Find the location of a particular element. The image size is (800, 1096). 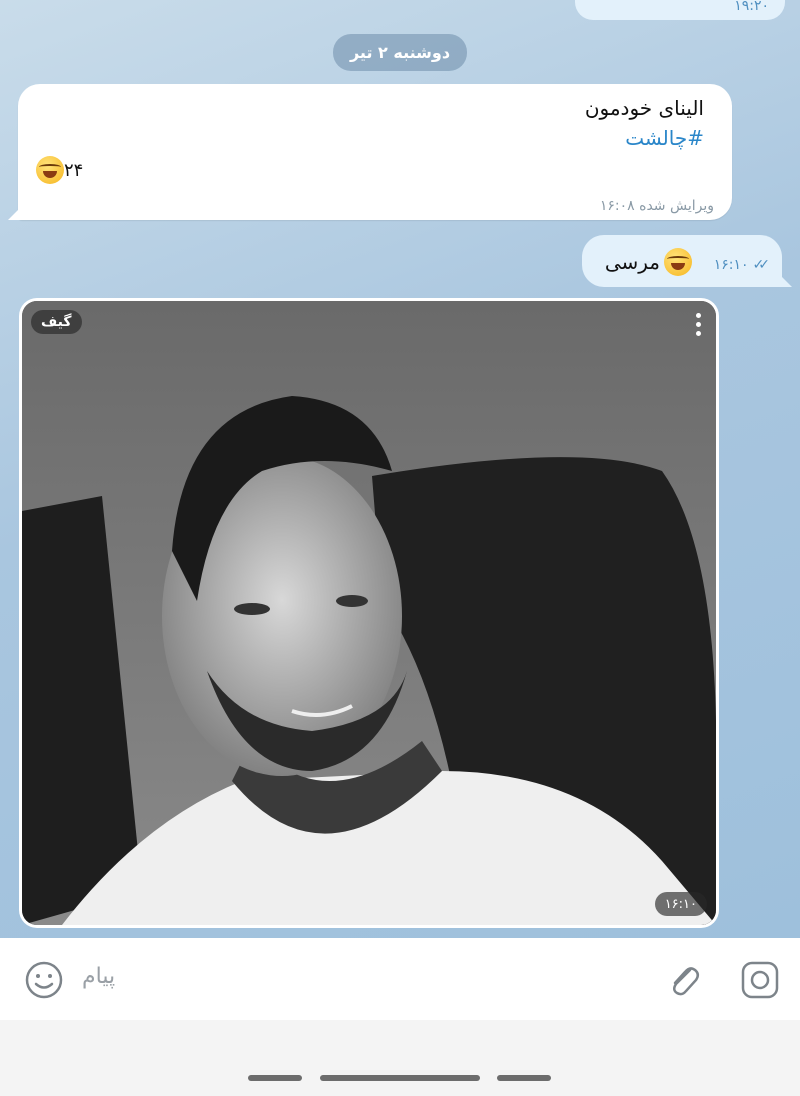

system-nav-bar is located at coordinates (400, 1058).